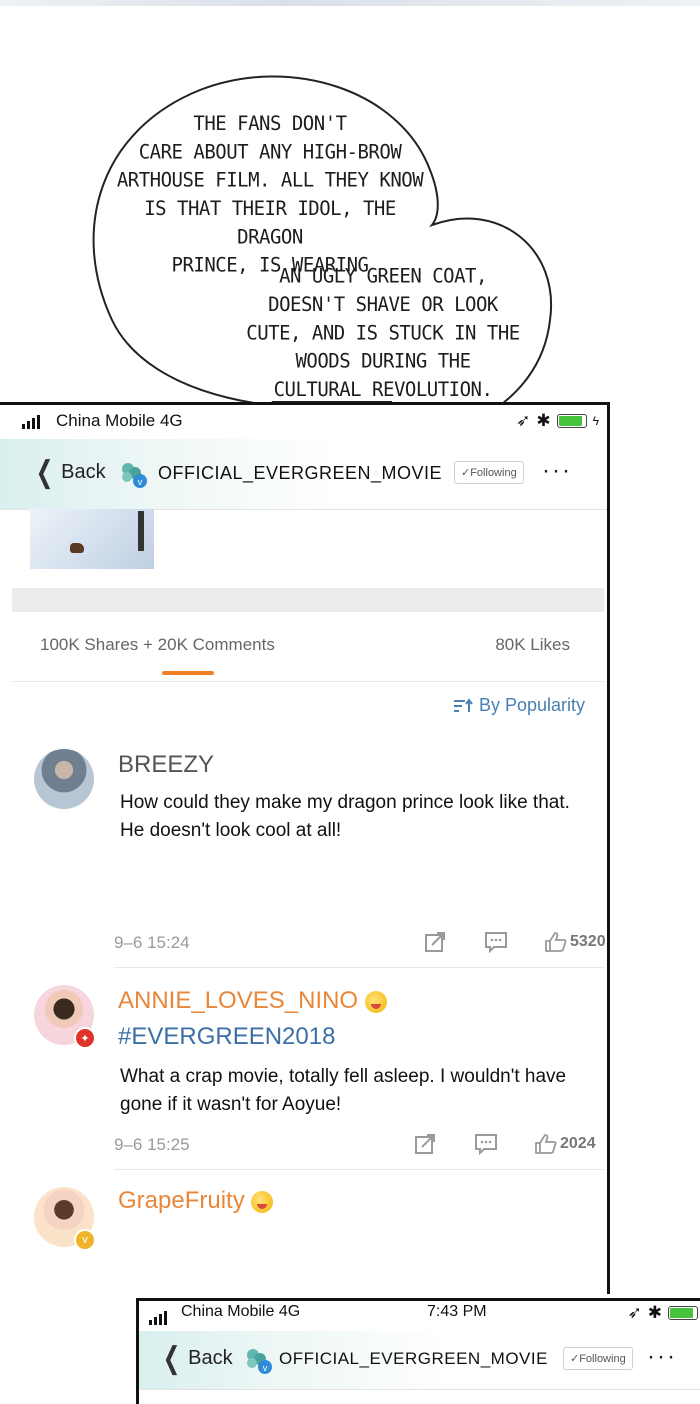 This screenshot has height=1404, width=700. What do you see at coordinates (463, 704) in the screenshot?
I see `sort-icon` at bounding box center [463, 704].